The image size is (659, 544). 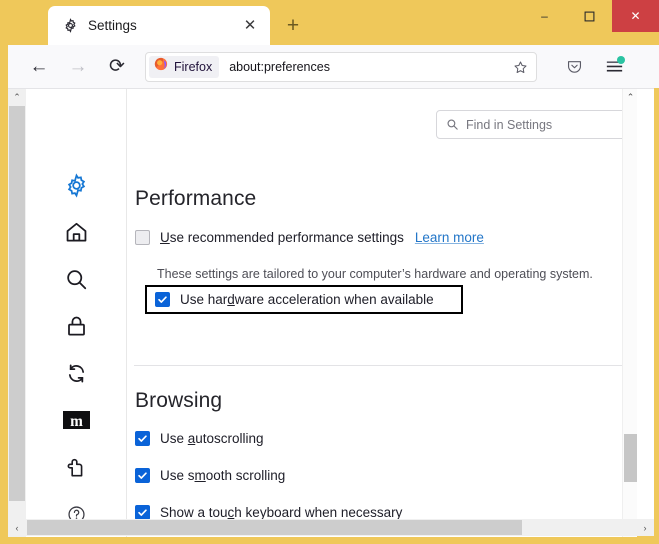 I want to click on browsing-section: Browsing, so click(x=382, y=401).